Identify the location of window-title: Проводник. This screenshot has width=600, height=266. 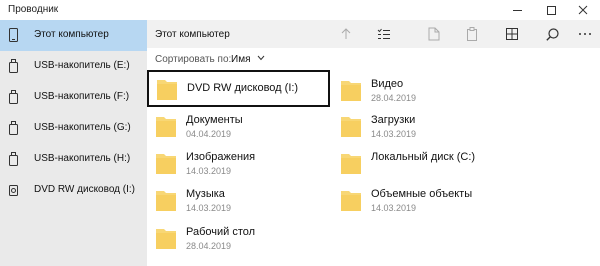
(33, 9).